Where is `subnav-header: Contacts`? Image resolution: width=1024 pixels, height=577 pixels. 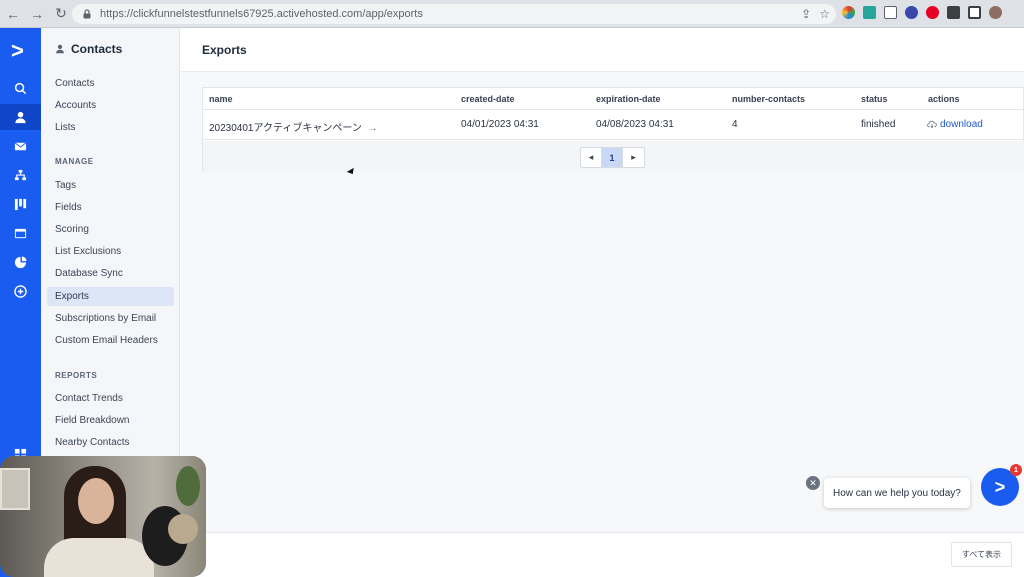
subnav-header: Contacts is located at coordinates (88, 49).